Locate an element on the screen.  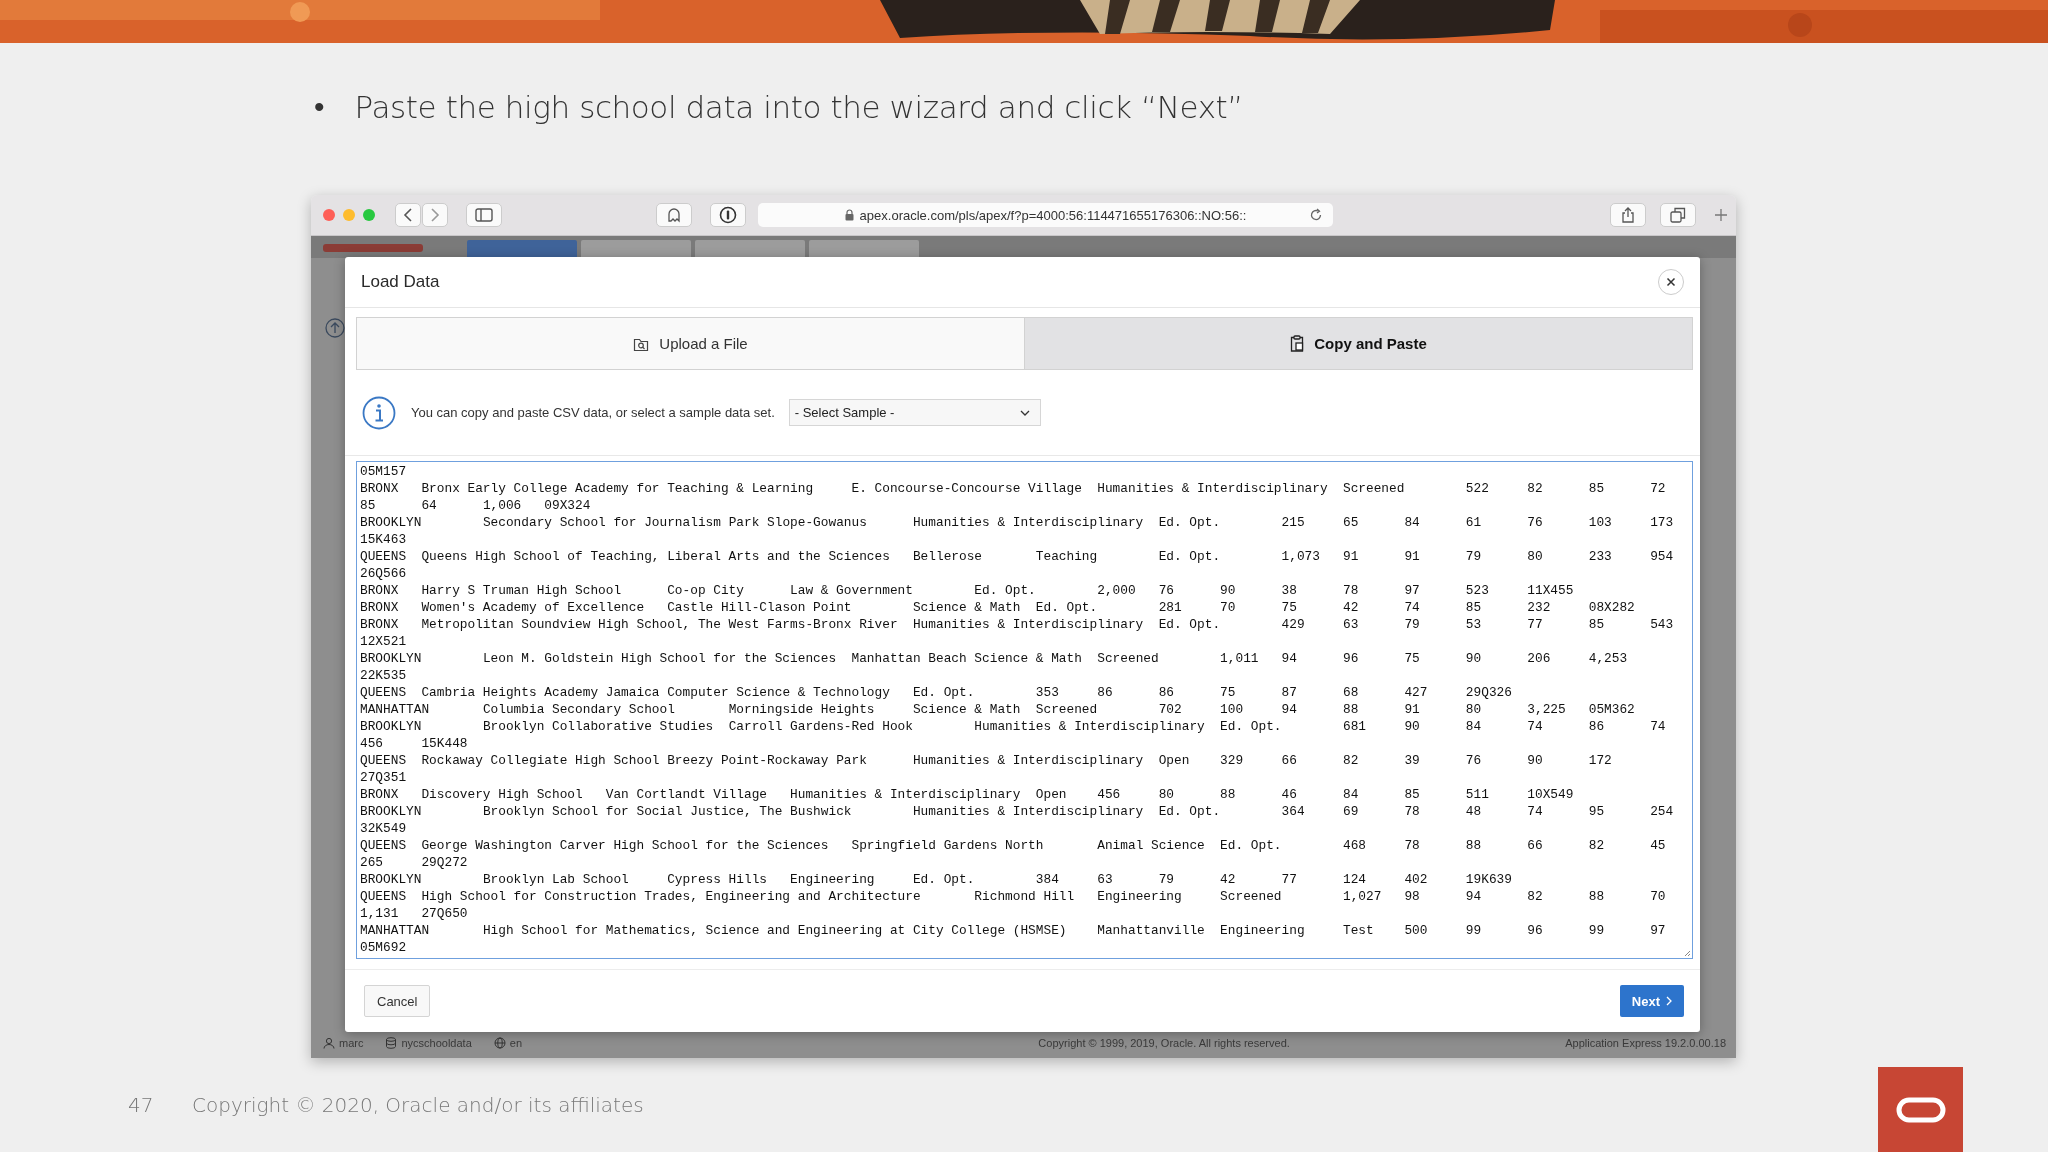
tabs-icon is located at coordinates (1678, 215).